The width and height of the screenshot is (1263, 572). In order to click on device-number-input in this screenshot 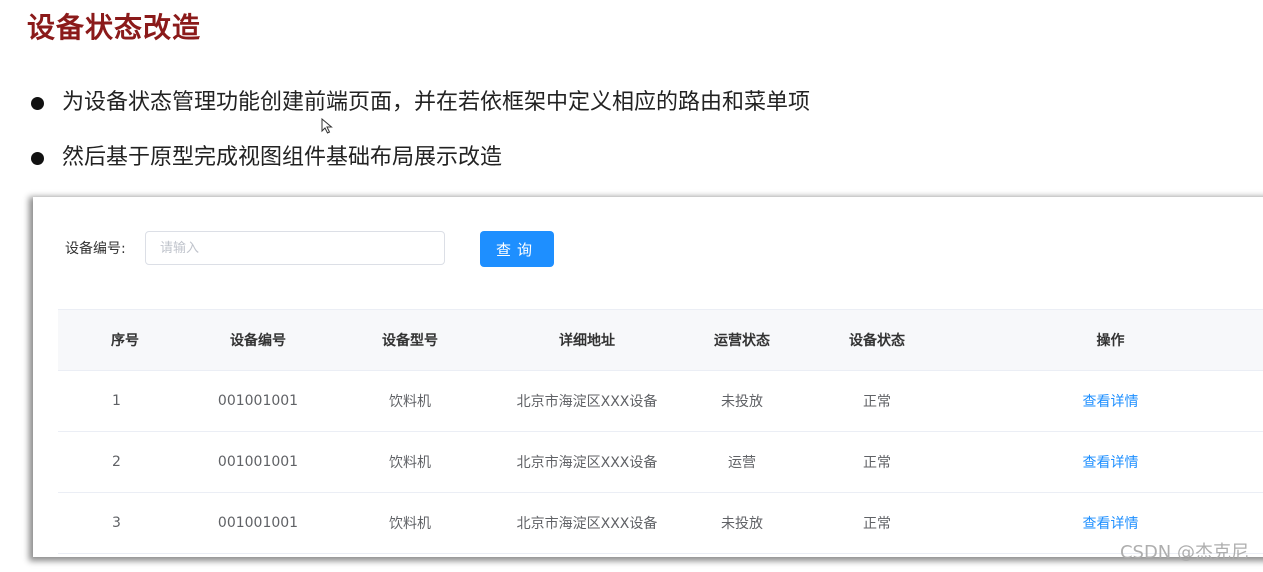, I will do `click(295, 248)`.